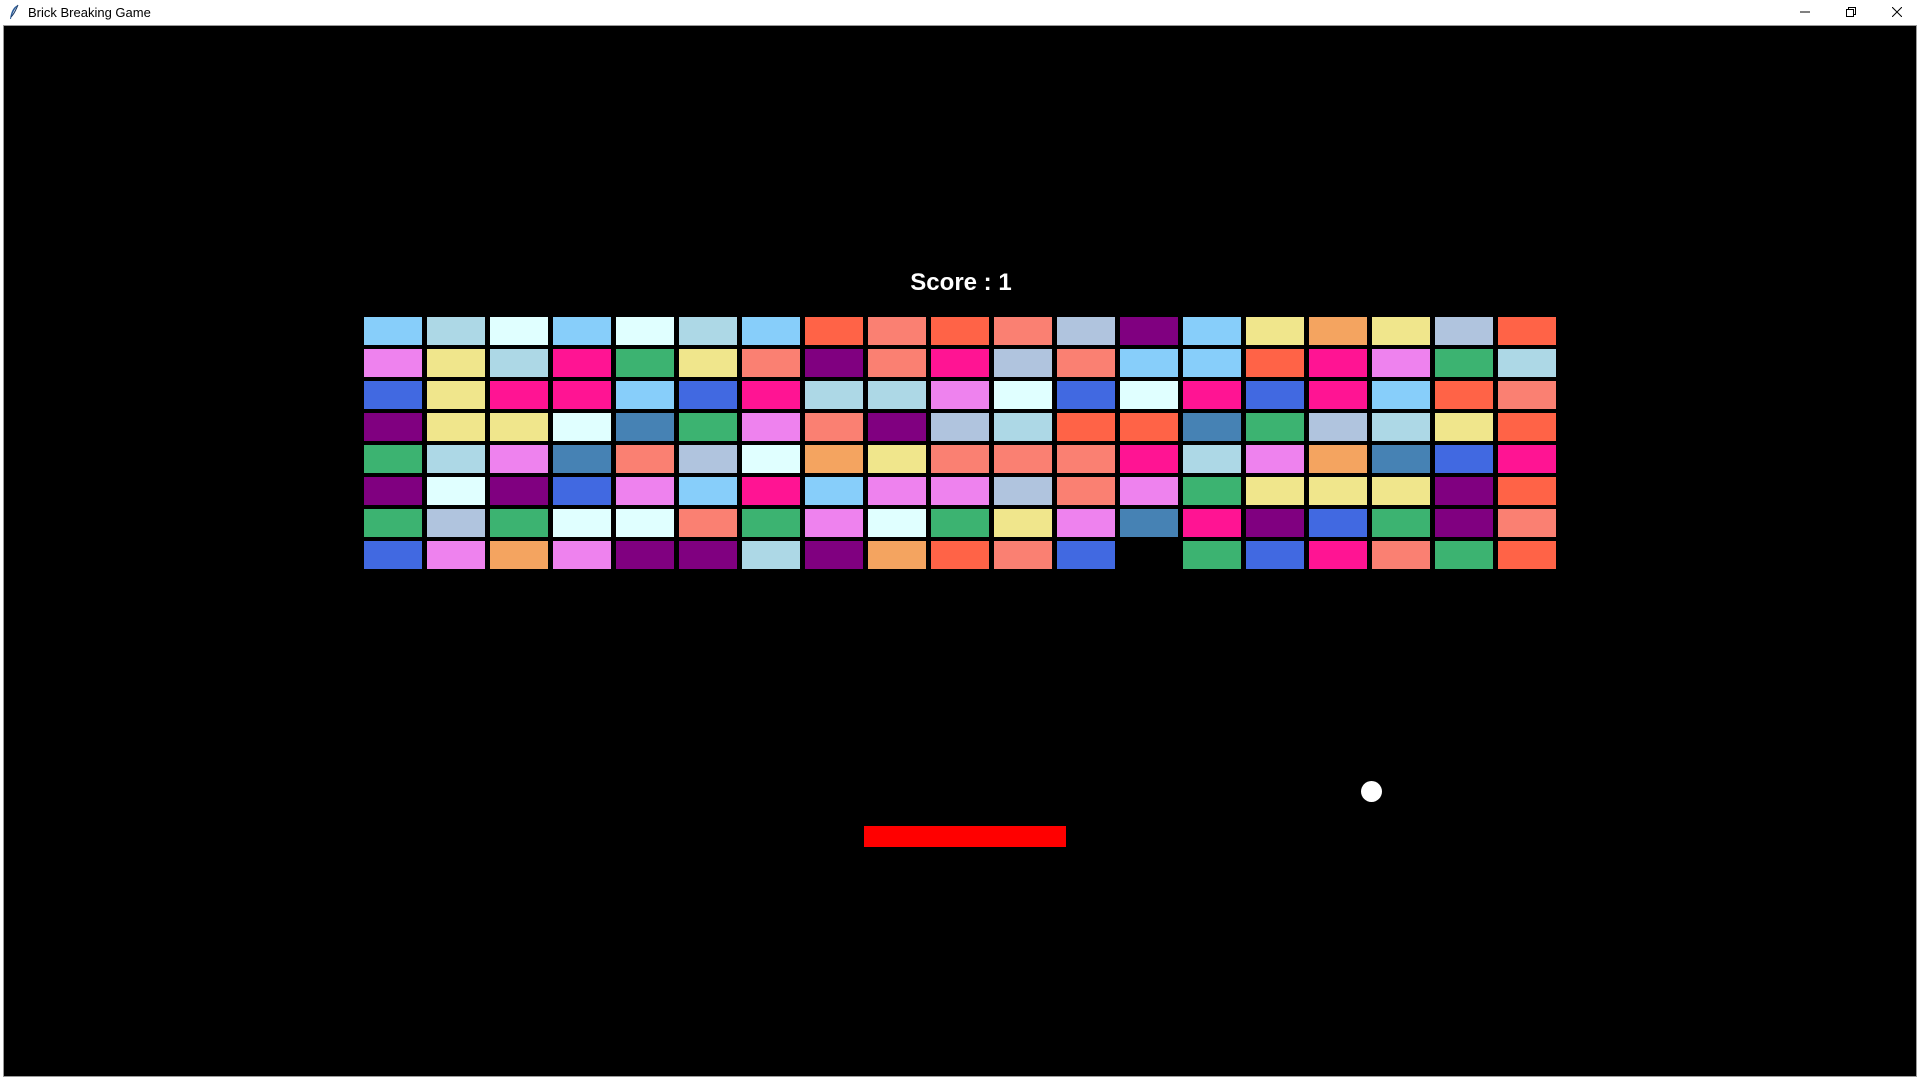 The height and width of the screenshot is (1080, 1920). Describe the element at coordinates (965, 836) in the screenshot. I see `paddle` at that location.